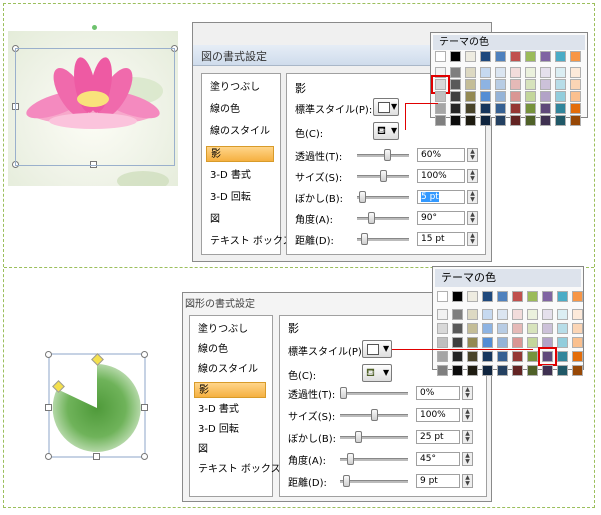 This screenshot has width=601, height=515. What do you see at coordinates (242, 176) in the screenshot?
I see `nav-item: 3-D 書式` at bounding box center [242, 176].